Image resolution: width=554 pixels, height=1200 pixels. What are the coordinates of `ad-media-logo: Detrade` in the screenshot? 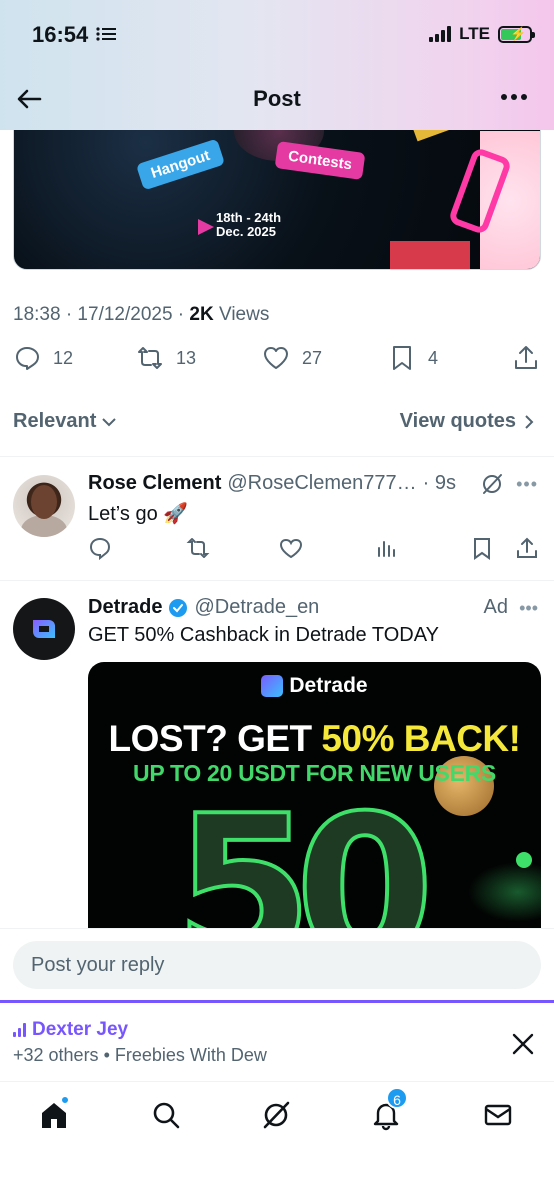 It's located at (314, 686).